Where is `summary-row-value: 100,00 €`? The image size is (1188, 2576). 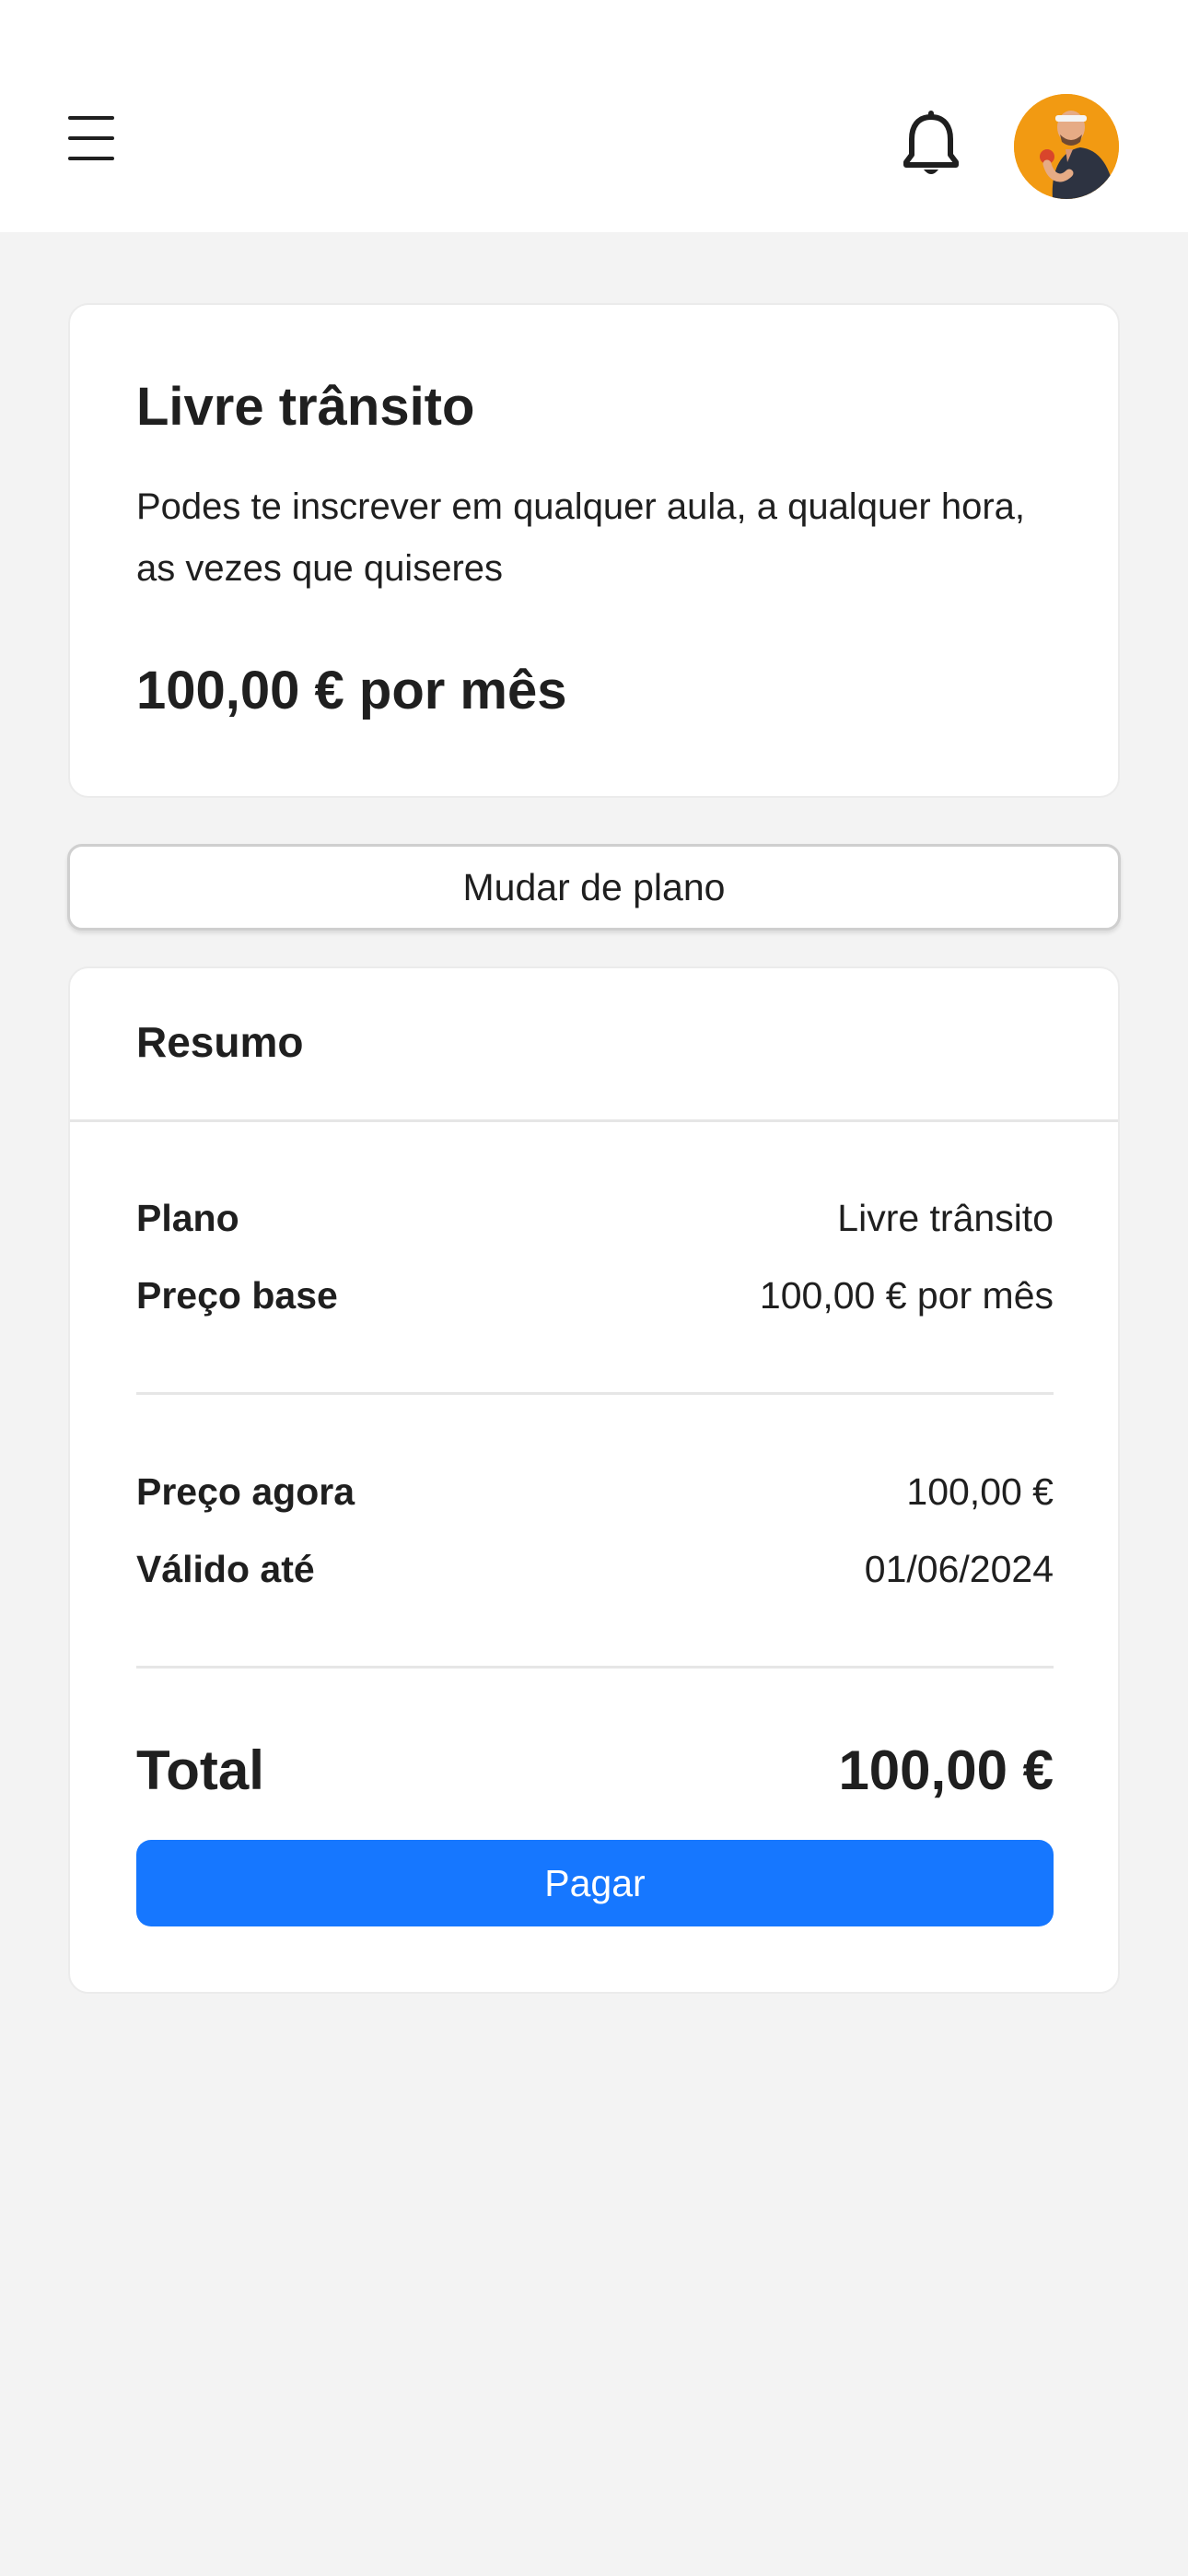 summary-row-value: 100,00 € is located at coordinates (980, 1491).